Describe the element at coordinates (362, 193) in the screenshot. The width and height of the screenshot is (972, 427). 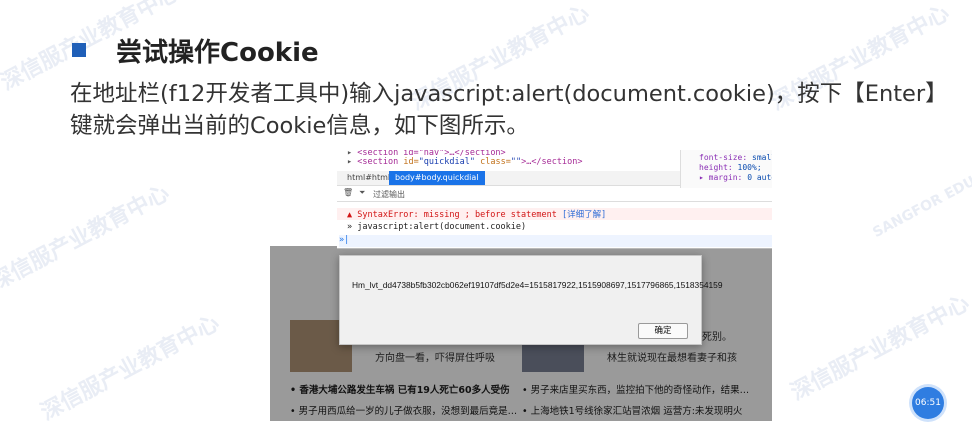
I see `filter-icon: ⏷` at that location.